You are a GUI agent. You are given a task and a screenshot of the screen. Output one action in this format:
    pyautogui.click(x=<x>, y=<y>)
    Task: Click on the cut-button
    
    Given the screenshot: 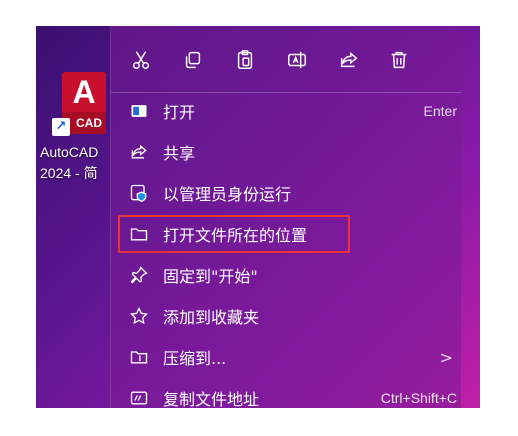 What is the action you would take?
    pyautogui.click(x=141, y=60)
    